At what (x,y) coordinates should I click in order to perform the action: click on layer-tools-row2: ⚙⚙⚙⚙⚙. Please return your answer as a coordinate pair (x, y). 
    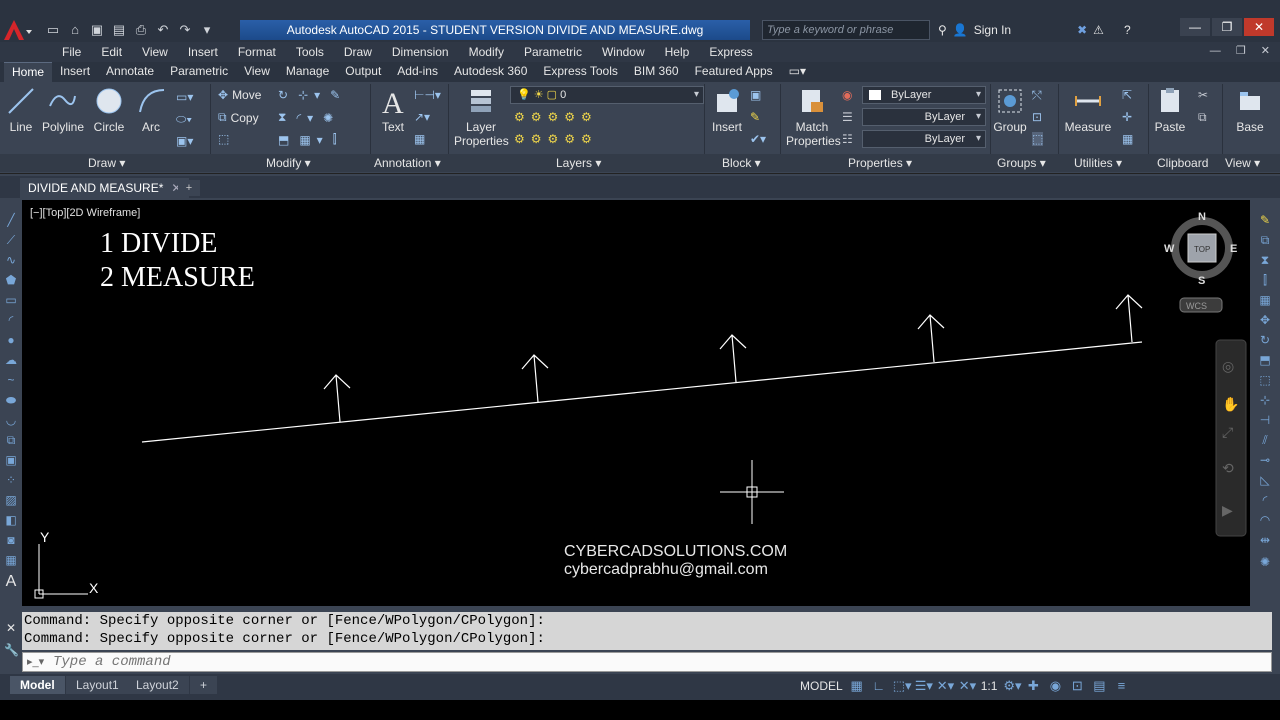
    Looking at the image, I should click on (556, 139).